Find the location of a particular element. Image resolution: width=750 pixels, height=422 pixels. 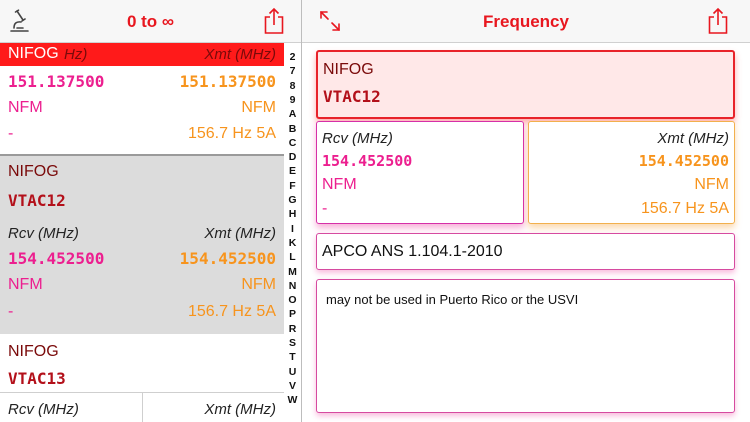

index-letter: B is located at coordinates (292, 129).